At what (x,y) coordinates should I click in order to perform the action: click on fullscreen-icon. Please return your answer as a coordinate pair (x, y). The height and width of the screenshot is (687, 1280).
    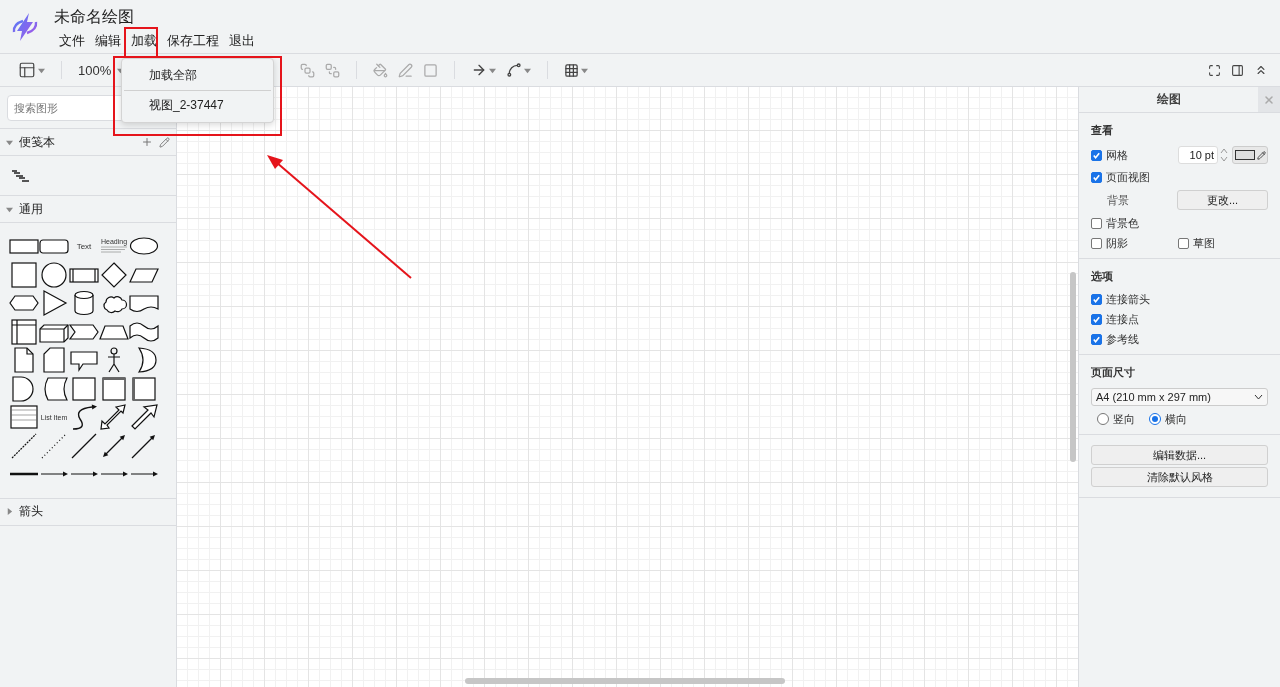
    Looking at the image, I should click on (1214, 70).